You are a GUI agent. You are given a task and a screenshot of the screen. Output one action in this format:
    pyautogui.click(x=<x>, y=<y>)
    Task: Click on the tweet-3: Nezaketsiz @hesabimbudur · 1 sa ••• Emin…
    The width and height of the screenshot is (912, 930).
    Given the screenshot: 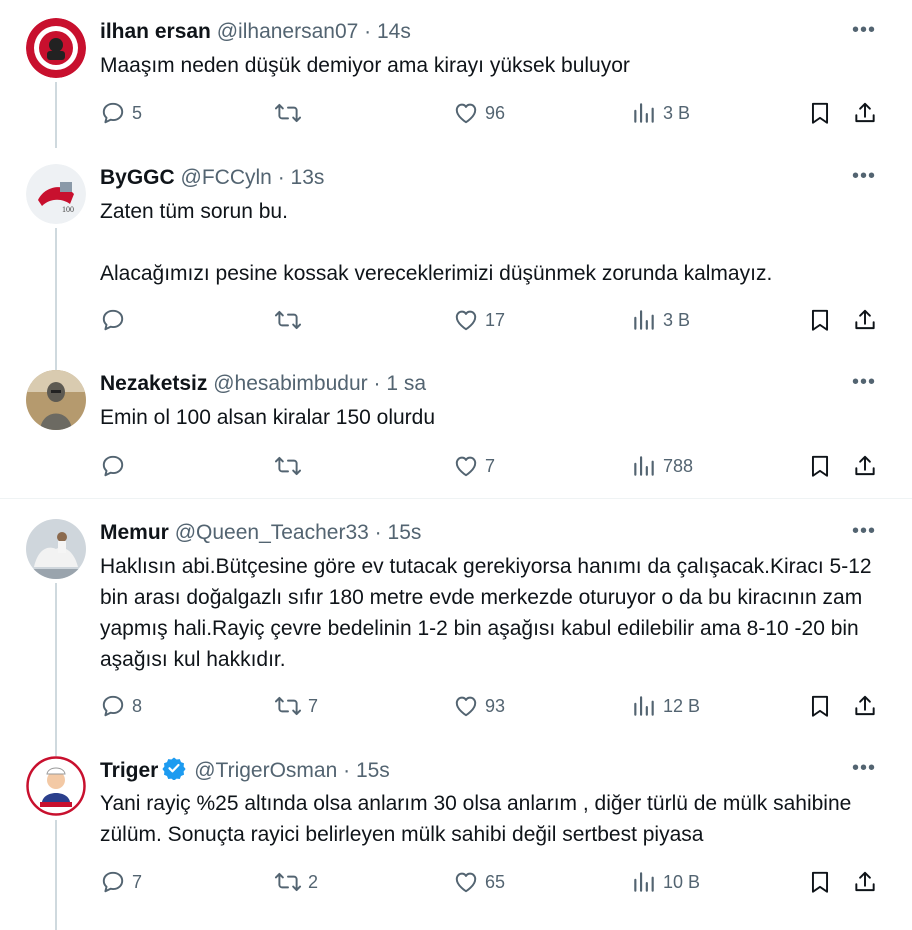 What is the action you would take?
    pyautogui.click(x=456, y=430)
    